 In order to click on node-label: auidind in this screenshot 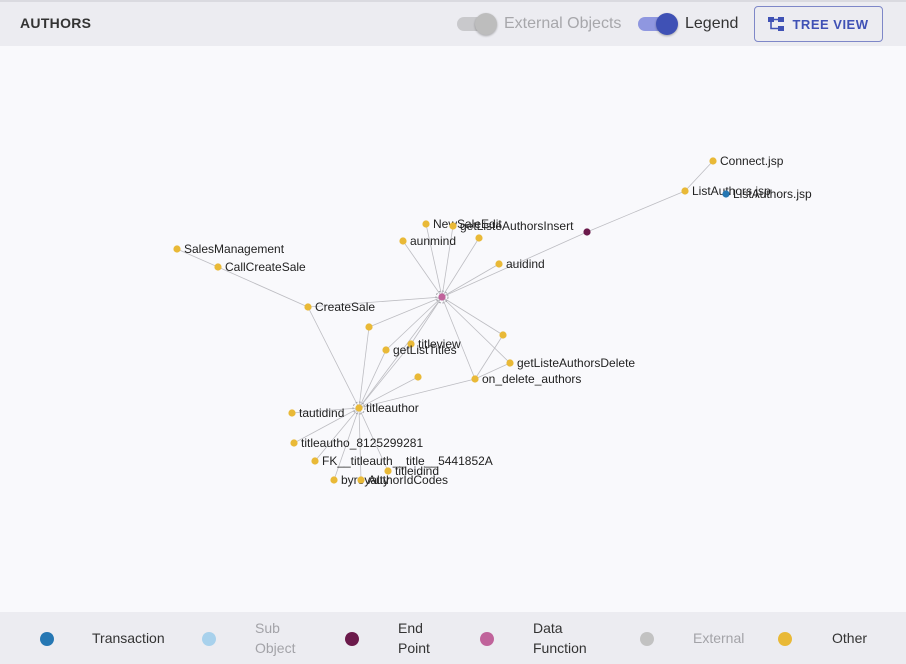, I will do `click(525, 264)`.